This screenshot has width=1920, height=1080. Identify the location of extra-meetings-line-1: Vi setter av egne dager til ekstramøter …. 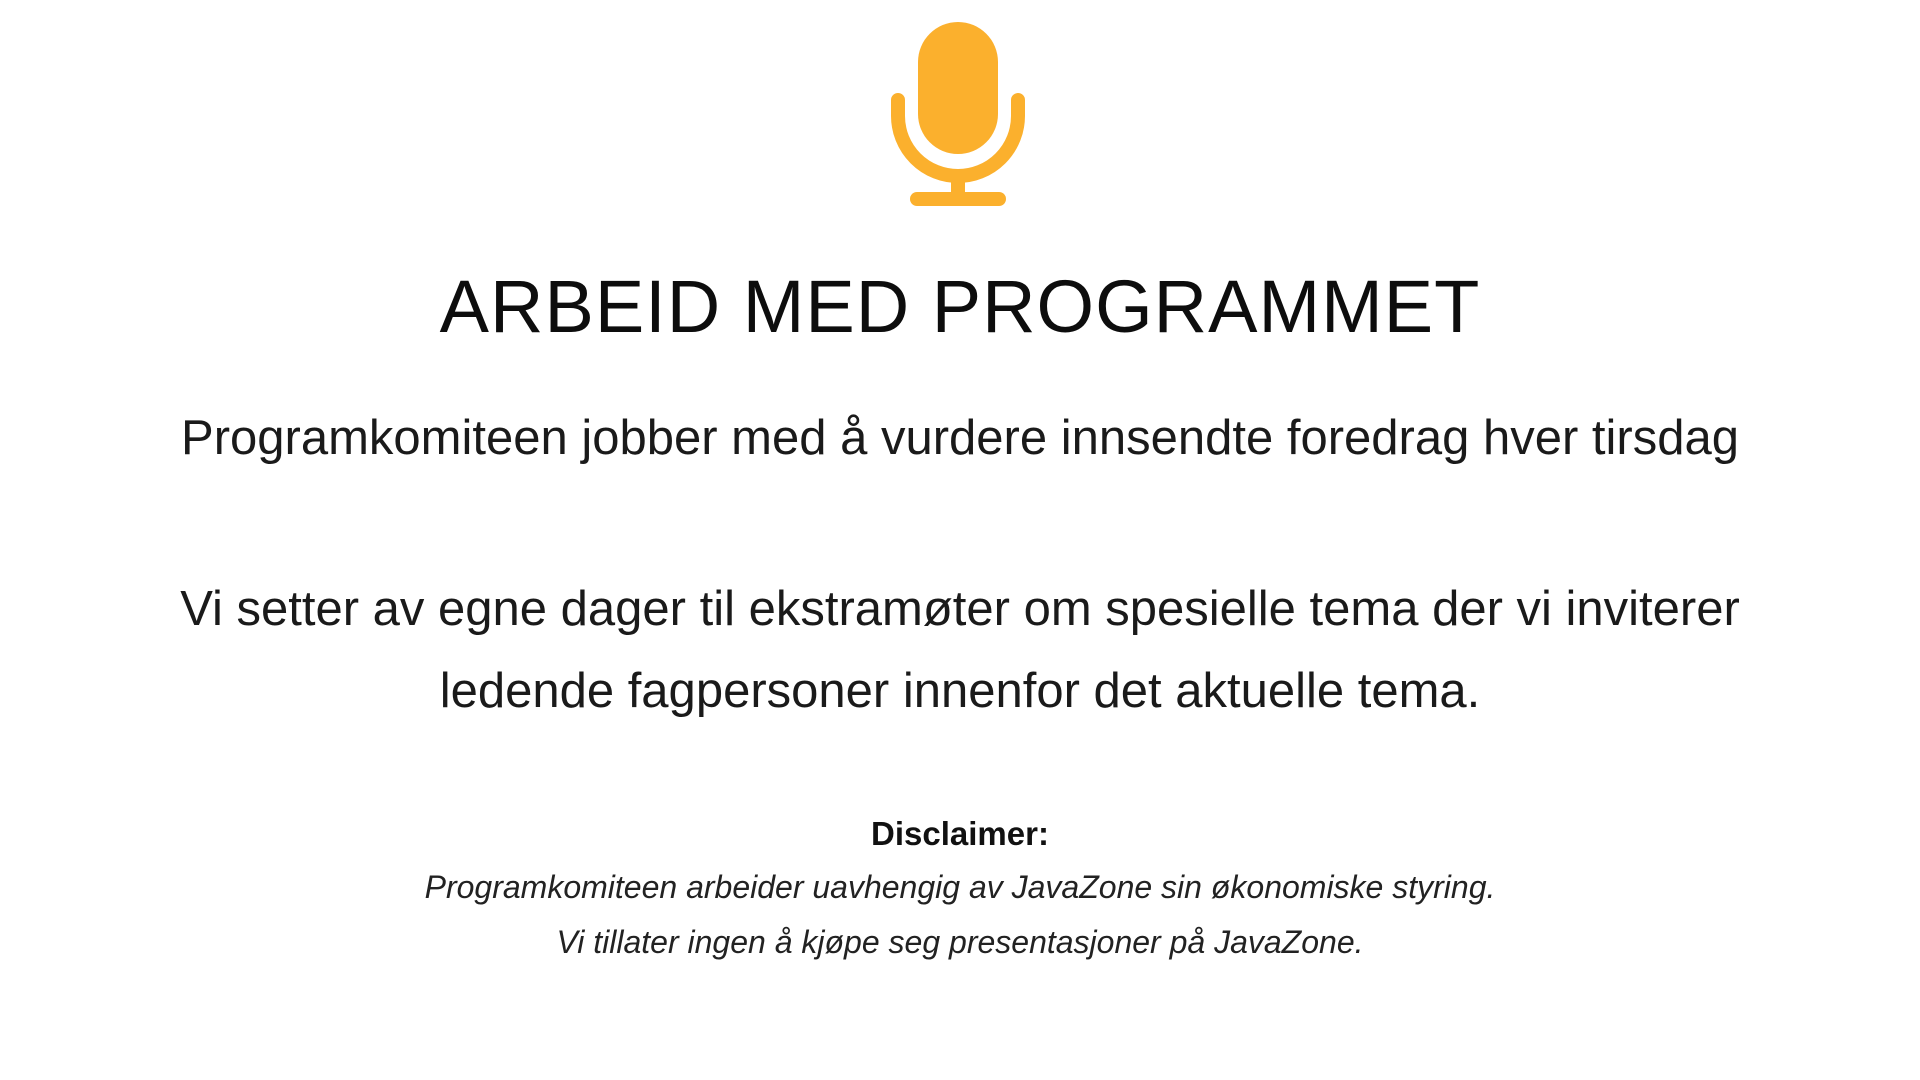
(960, 609).